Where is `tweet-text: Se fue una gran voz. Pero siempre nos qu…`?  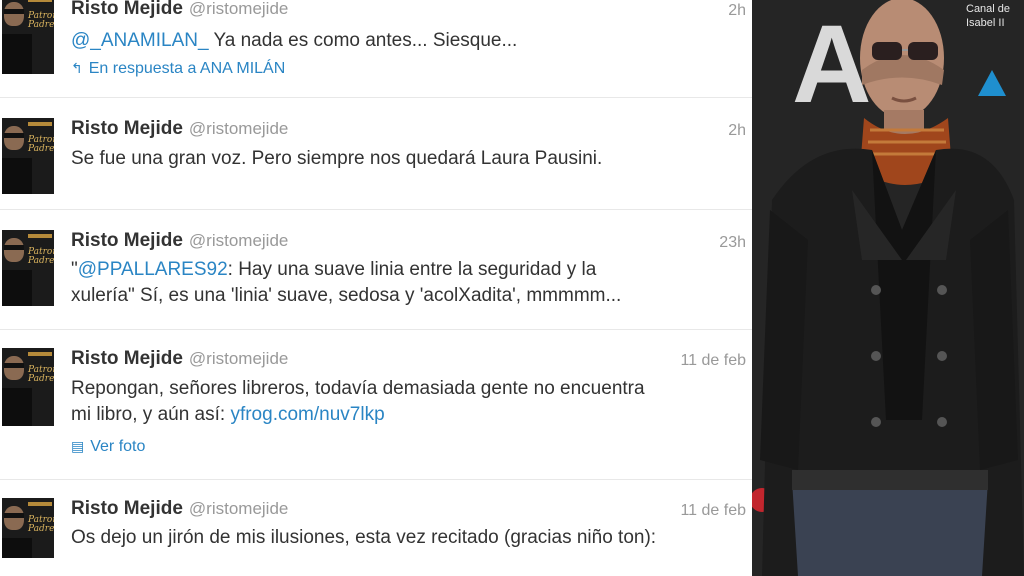
tweet-text: Se fue una gran voz. Pero siempre nos qu… is located at coordinates (337, 158).